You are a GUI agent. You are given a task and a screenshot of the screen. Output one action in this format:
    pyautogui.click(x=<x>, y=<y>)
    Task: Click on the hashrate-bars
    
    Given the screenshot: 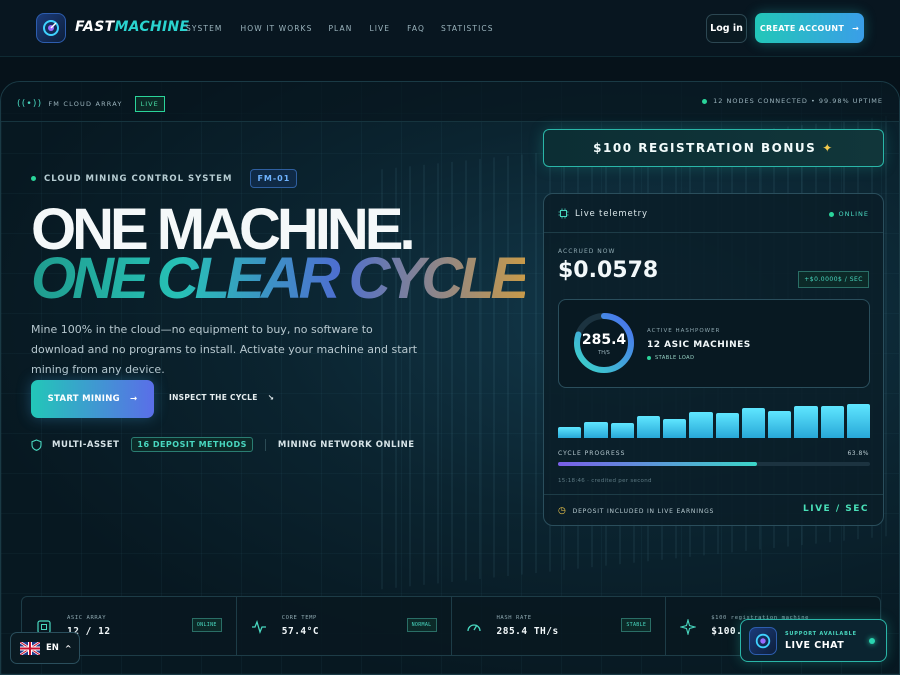 What is the action you would take?
    pyautogui.click(x=714, y=420)
    